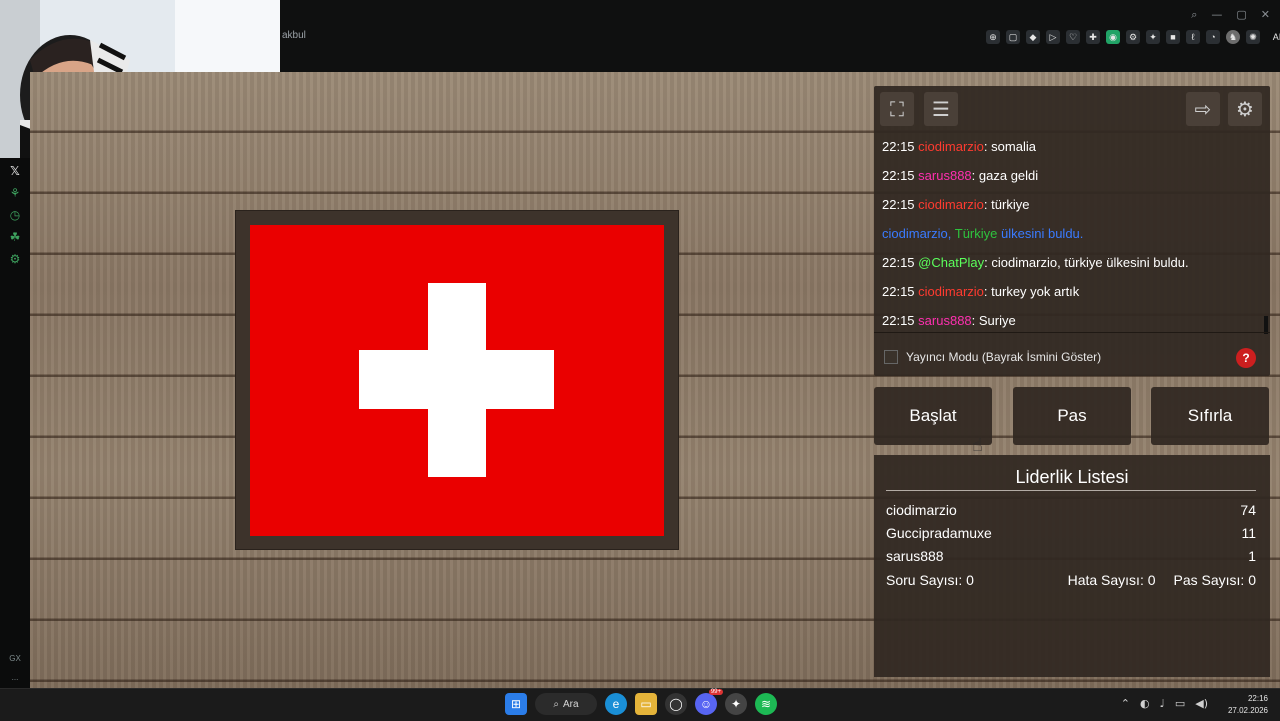  I want to click on ext-gear-icon: ⚙, so click(1133, 37).